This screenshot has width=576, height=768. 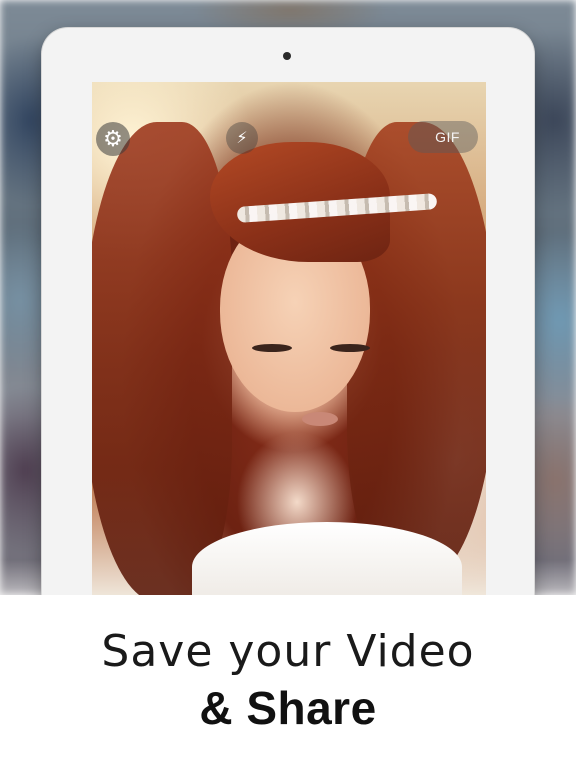 What do you see at coordinates (287, 56) in the screenshot?
I see `front-camera-dot` at bounding box center [287, 56].